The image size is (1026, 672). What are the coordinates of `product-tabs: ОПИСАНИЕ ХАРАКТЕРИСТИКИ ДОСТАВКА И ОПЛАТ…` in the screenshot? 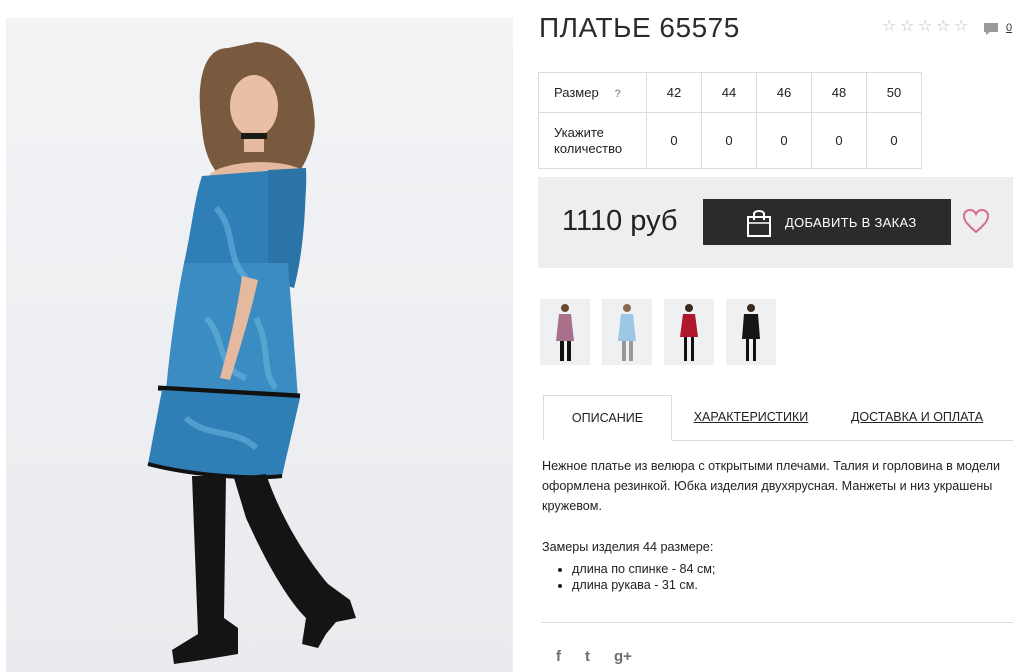 It's located at (778, 418).